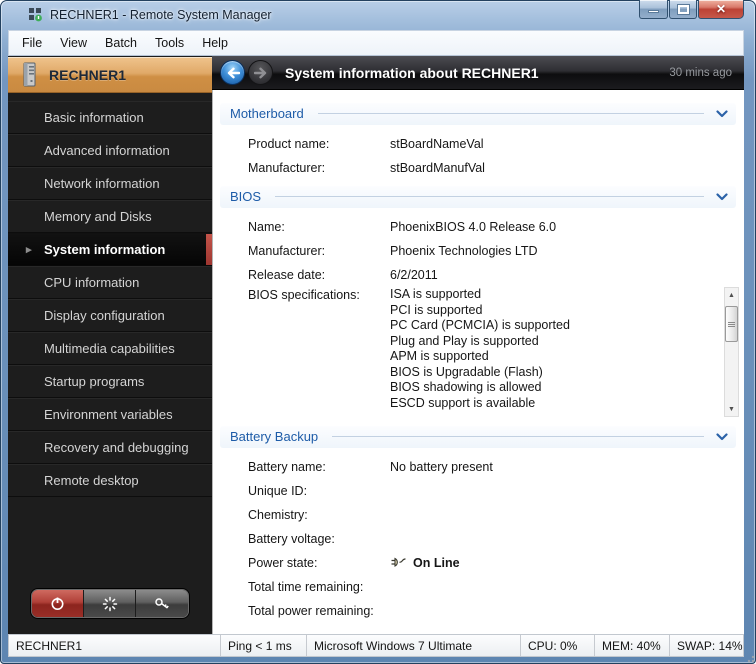 Image resolution: width=756 pixels, height=664 pixels. Describe the element at coordinates (376, 43) in the screenshot. I see `menu-bar: File View Batch Tools Help` at that location.